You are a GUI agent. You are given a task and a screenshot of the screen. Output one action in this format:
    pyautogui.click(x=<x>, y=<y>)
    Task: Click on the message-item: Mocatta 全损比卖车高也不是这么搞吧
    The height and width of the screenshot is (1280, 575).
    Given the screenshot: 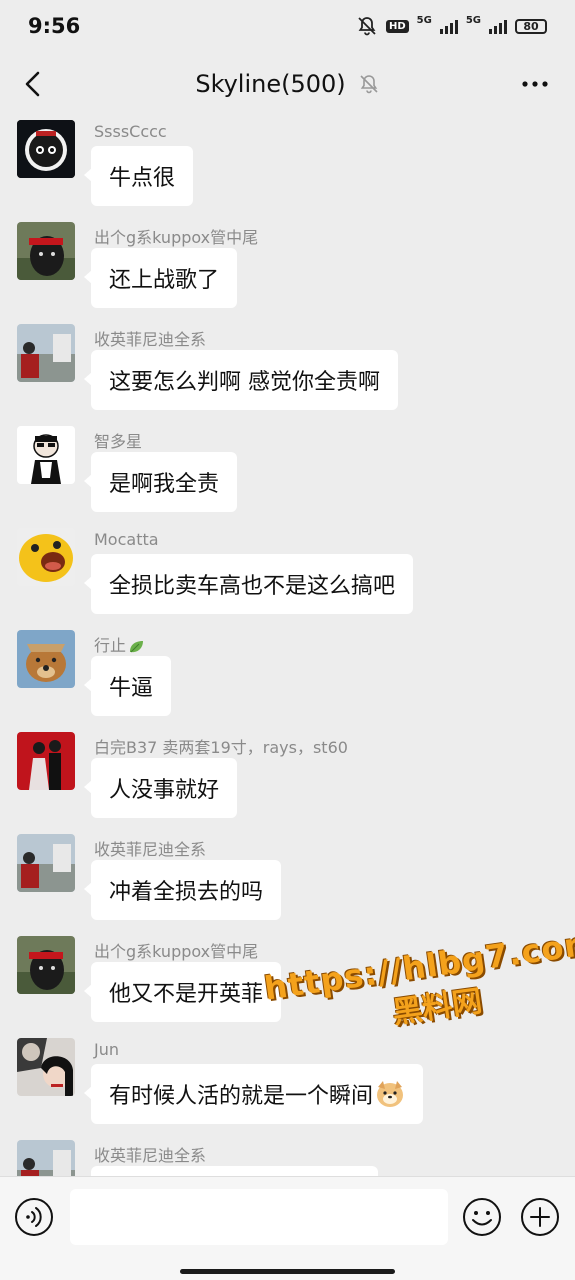 What is the action you would take?
    pyautogui.click(x=287, y=575)
    